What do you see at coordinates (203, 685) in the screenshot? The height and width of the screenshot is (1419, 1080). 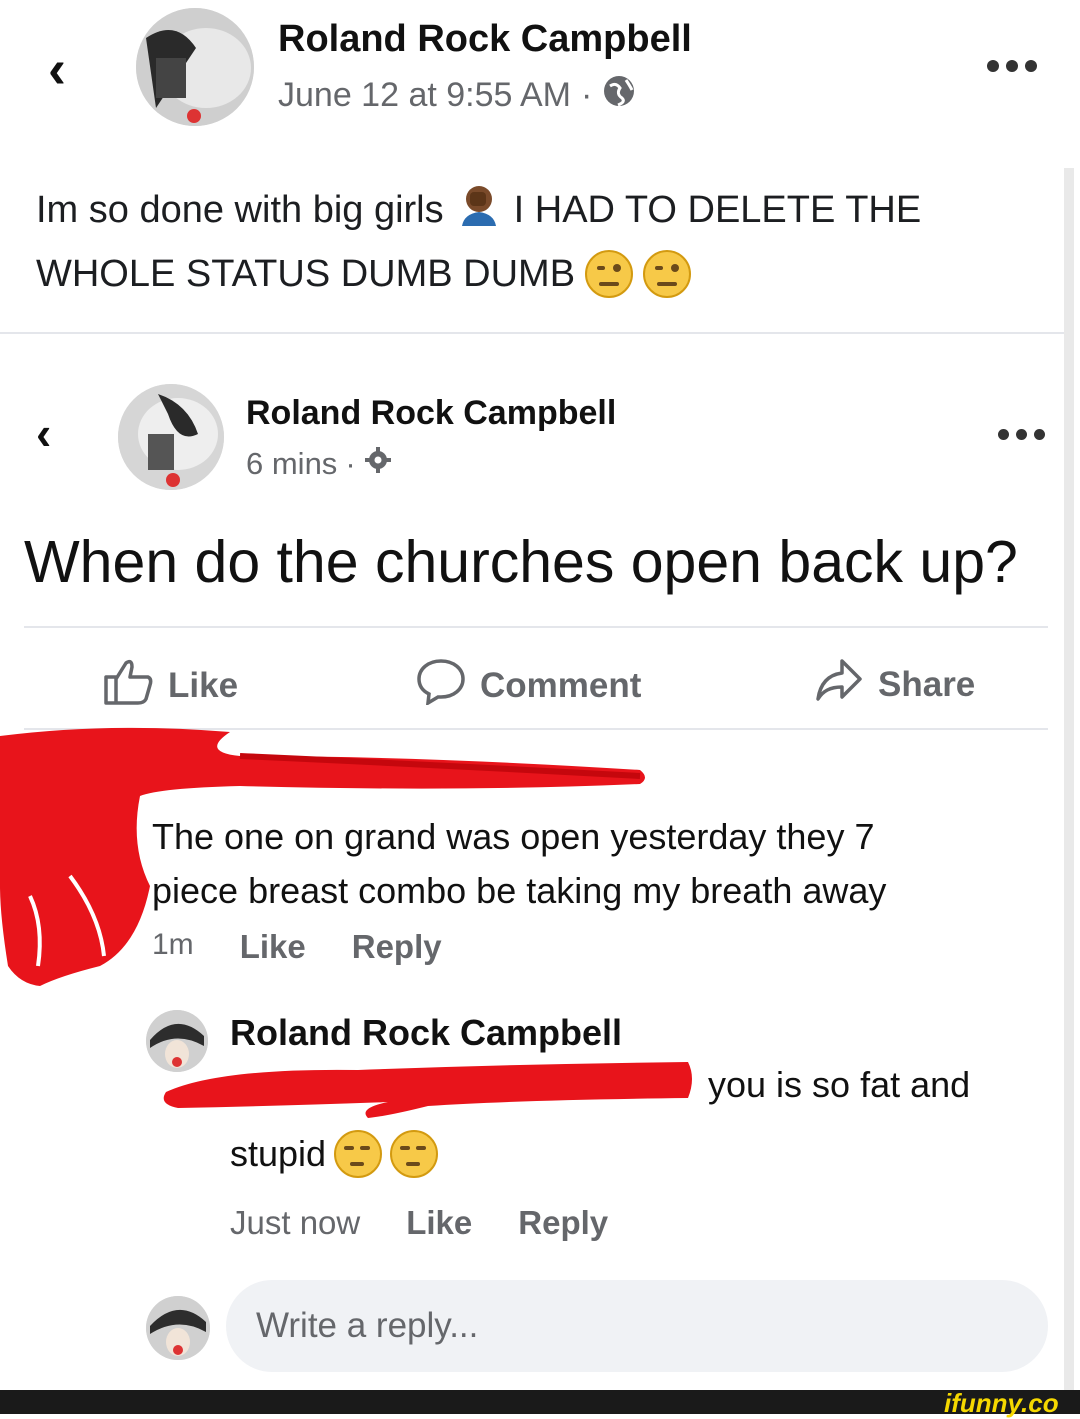 I see `like-label: Like` at bounding box center [203, 685].